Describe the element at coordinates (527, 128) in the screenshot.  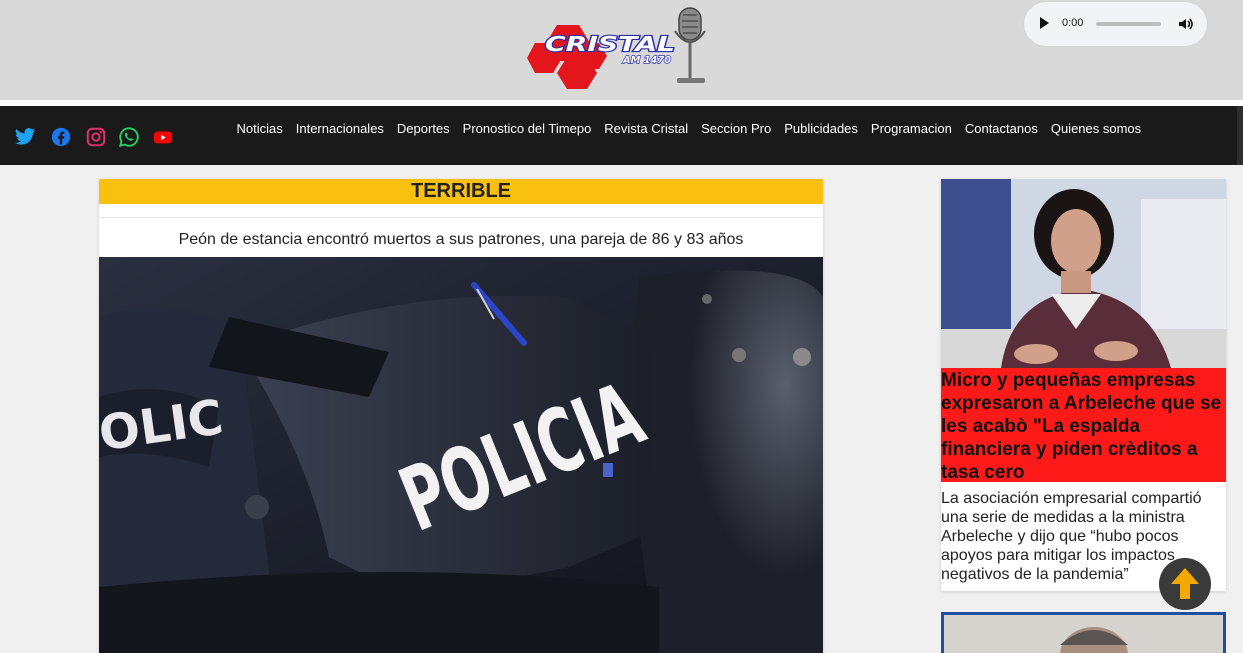
I see `nav-item-pronostico: Pronostico del Timepo` at that location.